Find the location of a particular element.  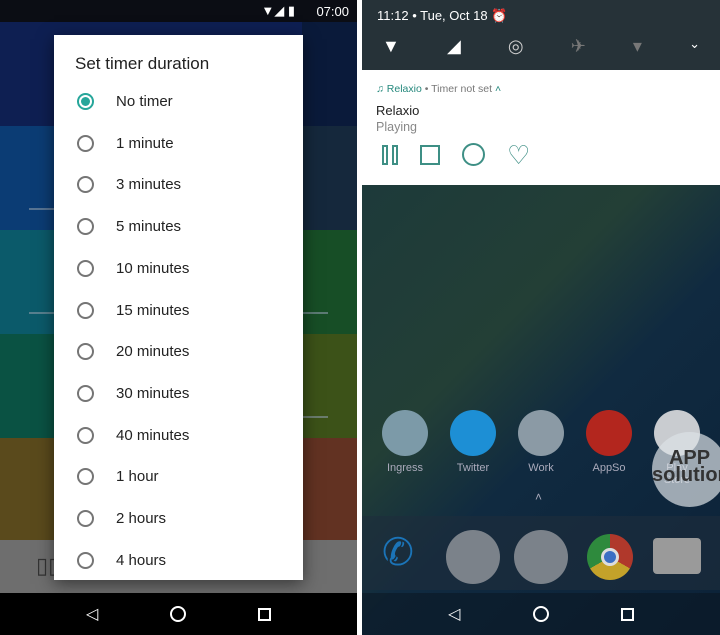

app-drawer-arrow-icon: ˄ is located at coordinates (538, 497).